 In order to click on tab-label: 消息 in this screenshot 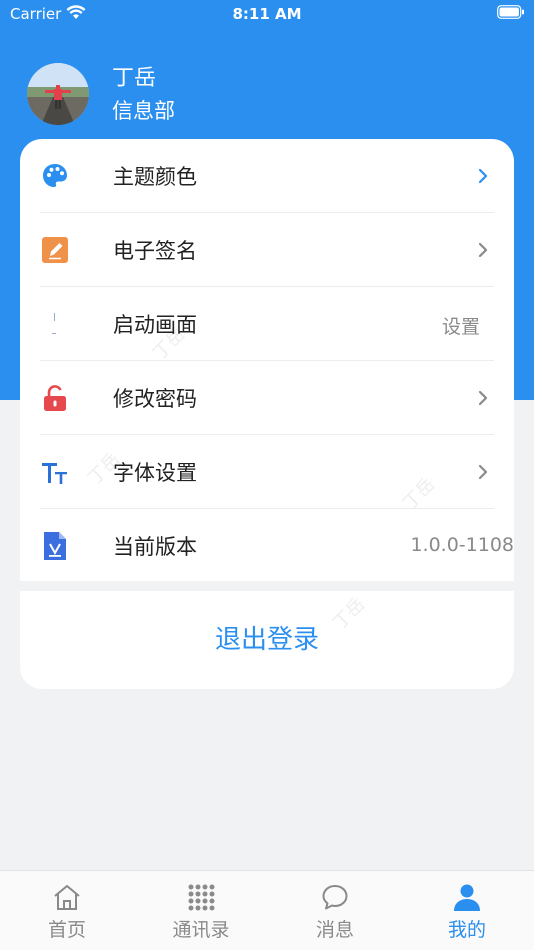, I will do `click(334, 930)`.